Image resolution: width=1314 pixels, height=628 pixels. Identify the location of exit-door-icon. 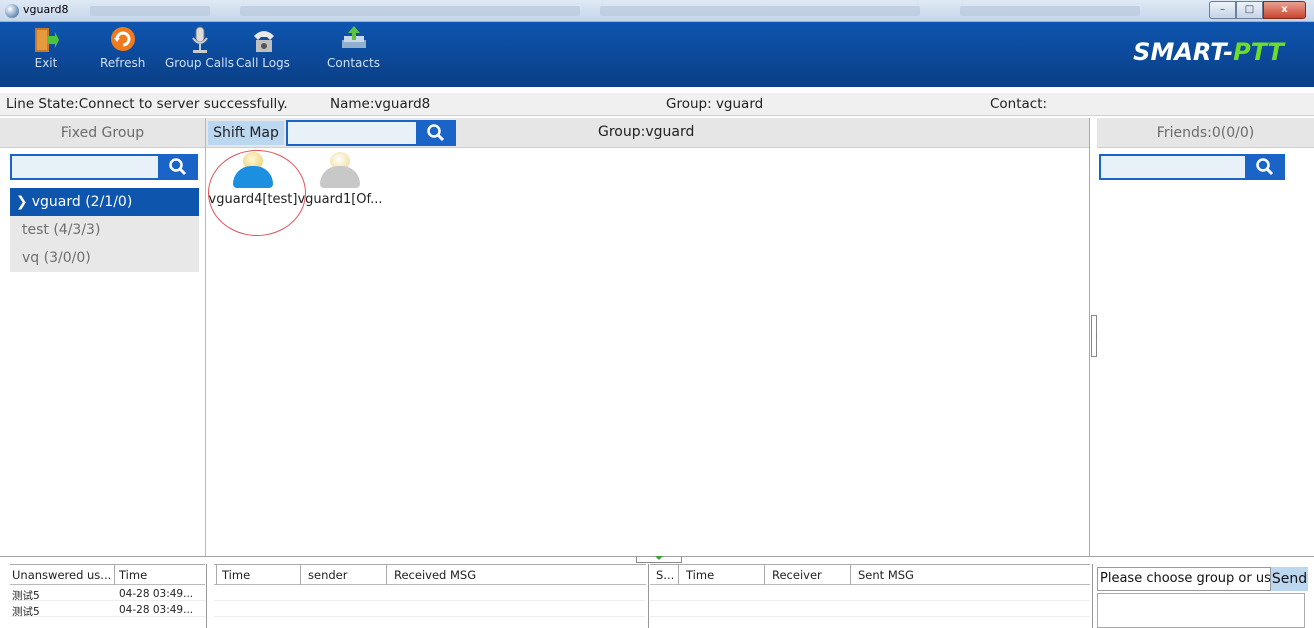
(46, 39).